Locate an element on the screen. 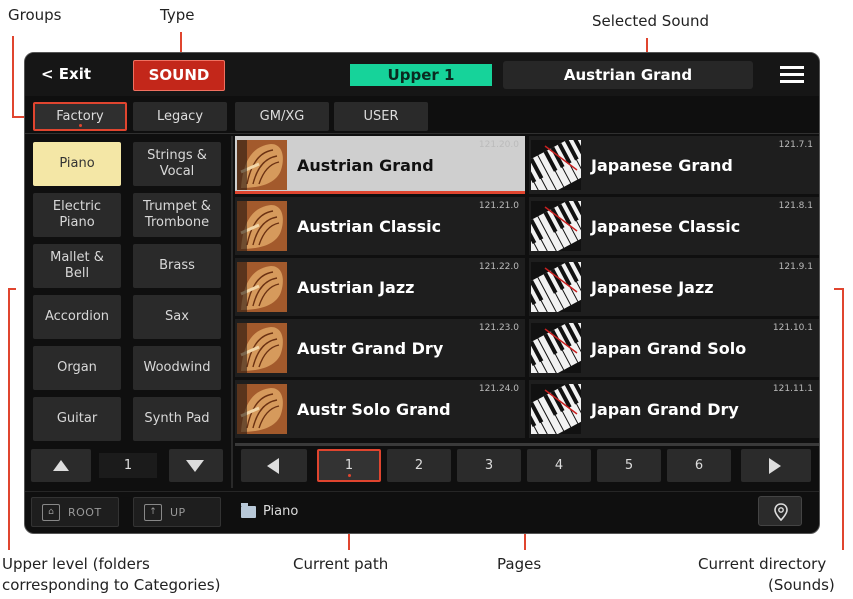  sound-item: Austr Grand Dry 121.23.0 is located at coordinates (380, 348).